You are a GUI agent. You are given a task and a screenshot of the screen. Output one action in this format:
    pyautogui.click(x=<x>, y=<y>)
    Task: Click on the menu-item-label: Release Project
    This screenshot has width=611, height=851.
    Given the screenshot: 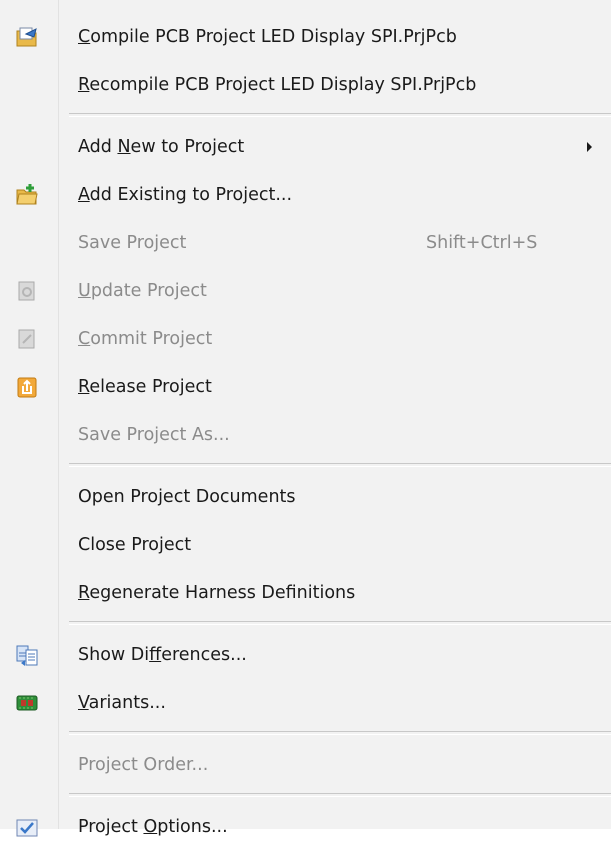 What is the action you would take?
    pyautogui.click(x=145, y=387)
    